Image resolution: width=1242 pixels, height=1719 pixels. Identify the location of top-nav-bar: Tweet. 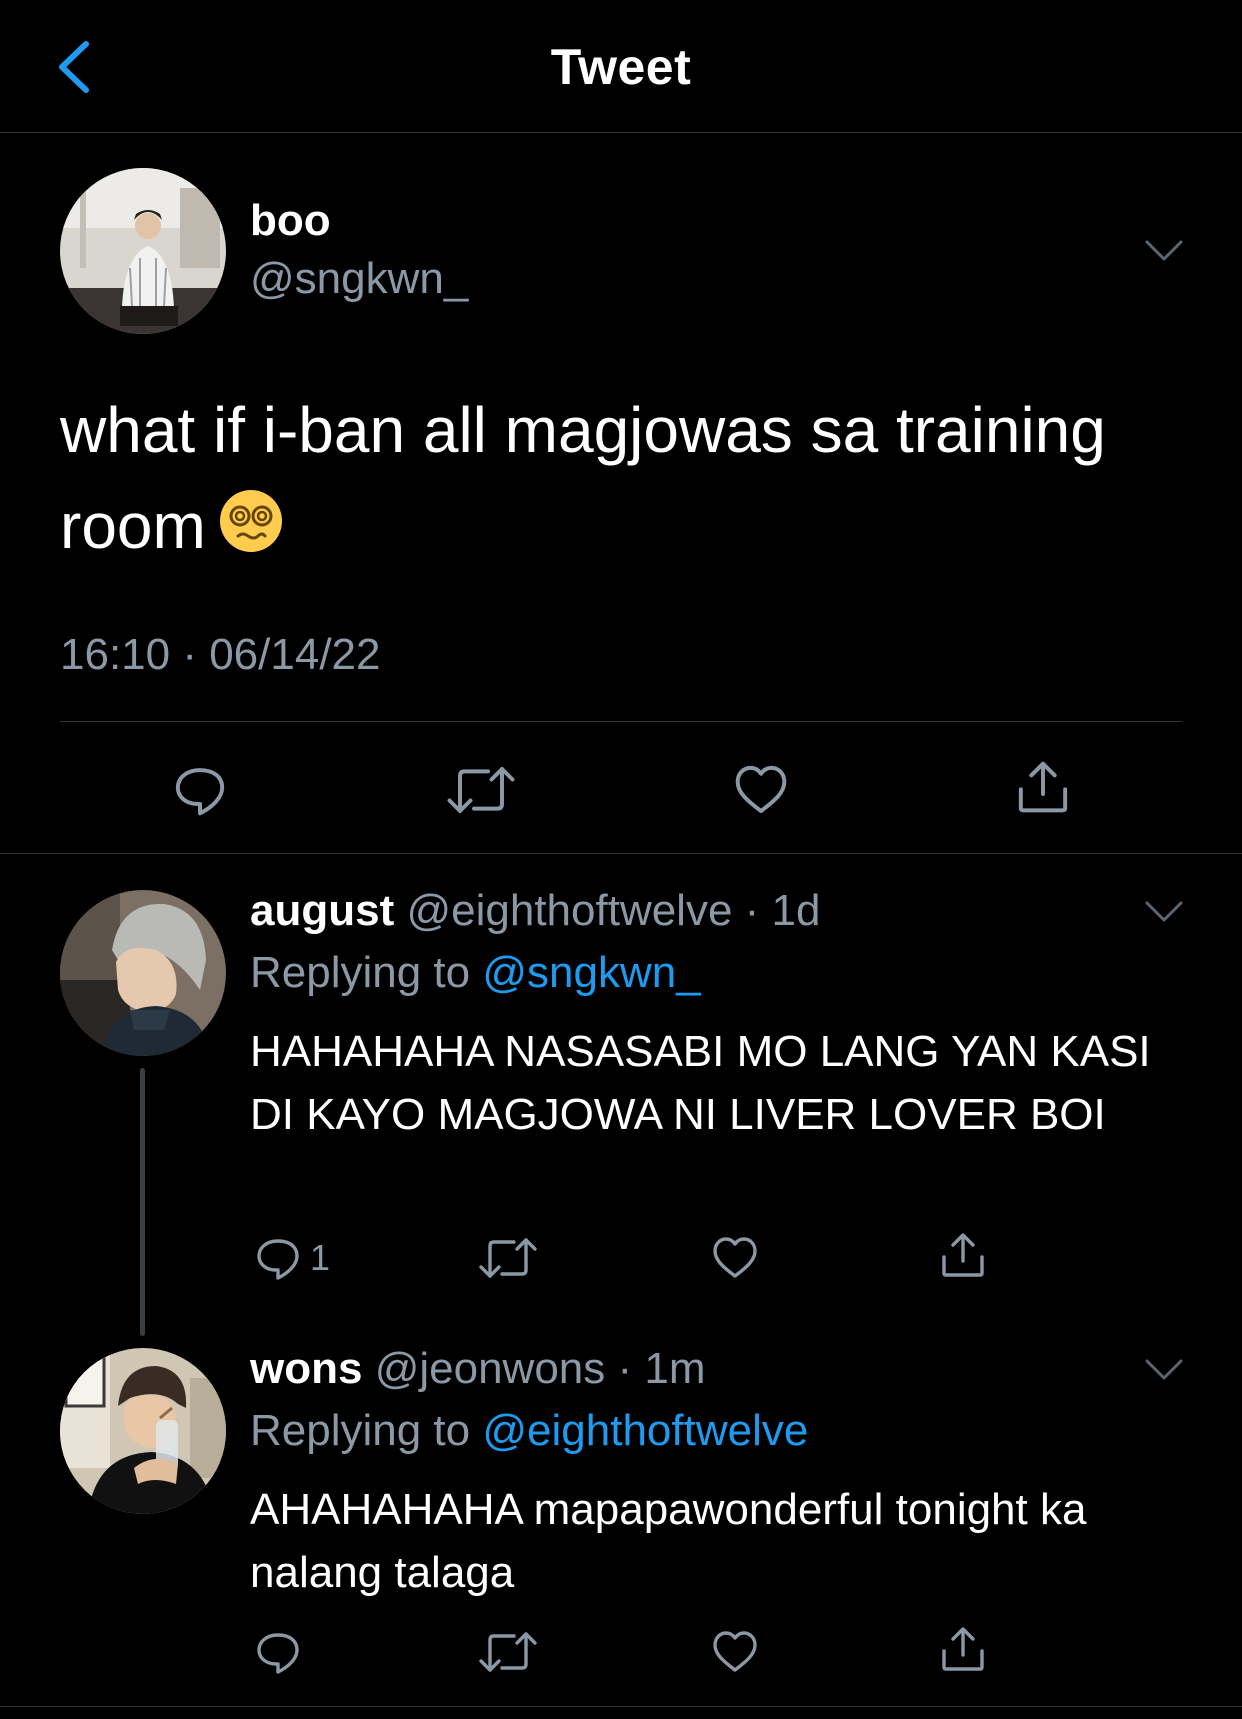
(621, 66).